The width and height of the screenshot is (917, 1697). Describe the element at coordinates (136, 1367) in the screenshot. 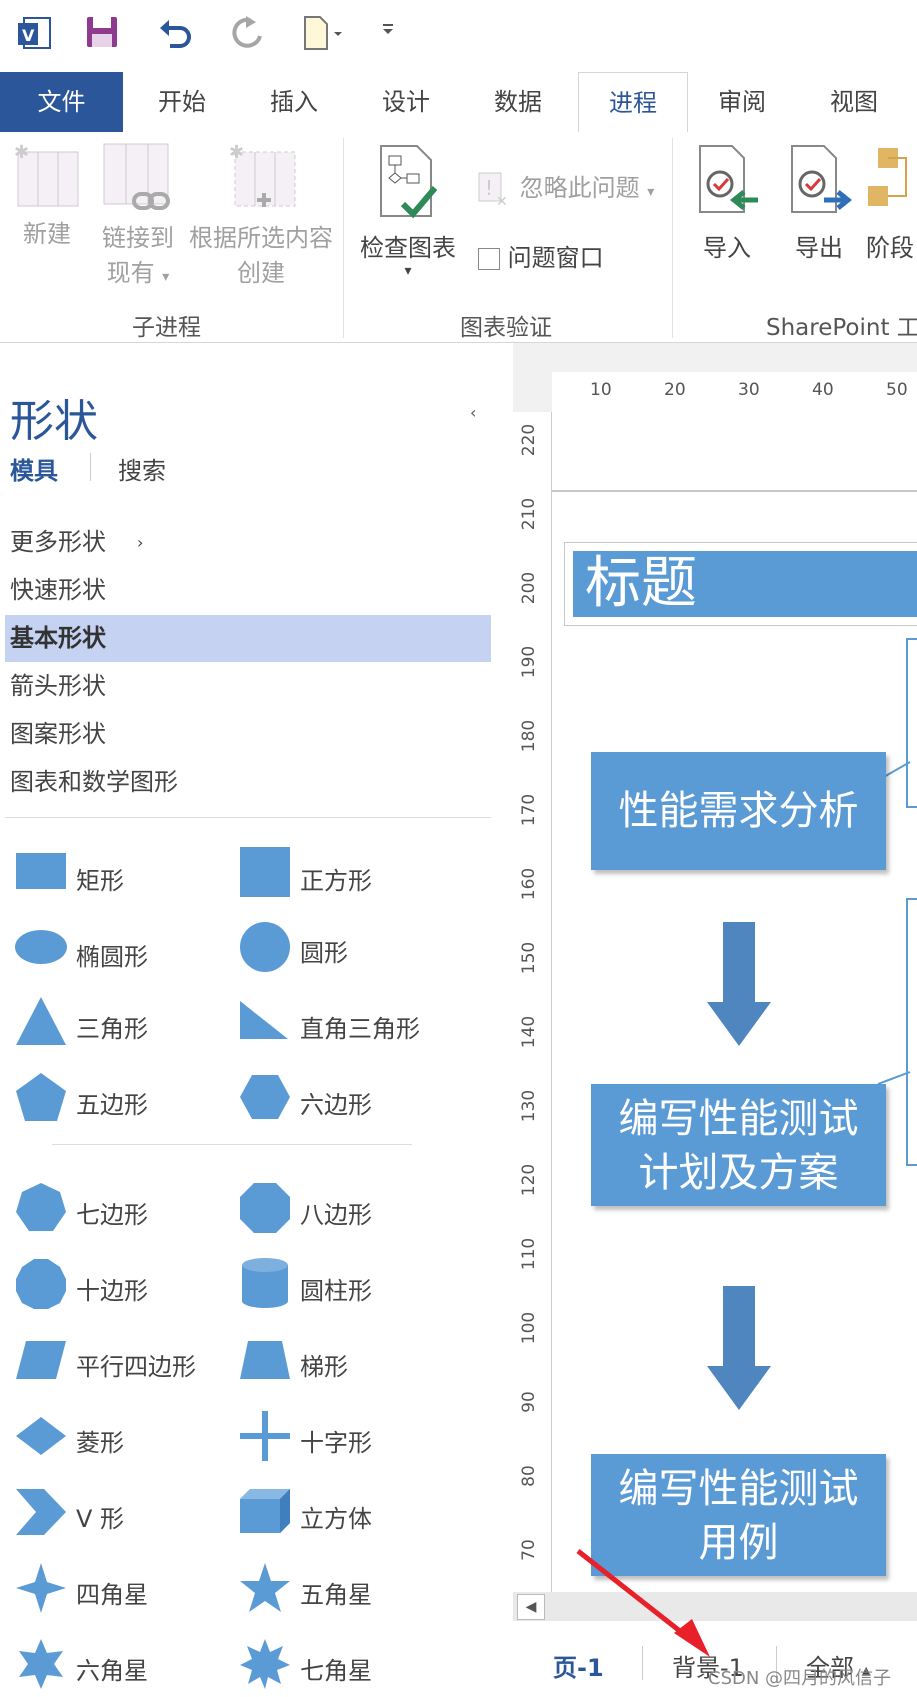

I see `shape-parallelogram-label: 平行四边形` at that location.